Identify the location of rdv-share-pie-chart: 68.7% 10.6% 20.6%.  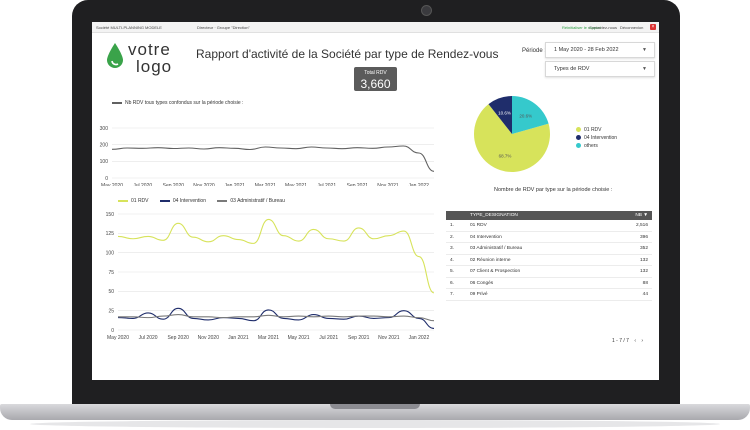
(512, 134).